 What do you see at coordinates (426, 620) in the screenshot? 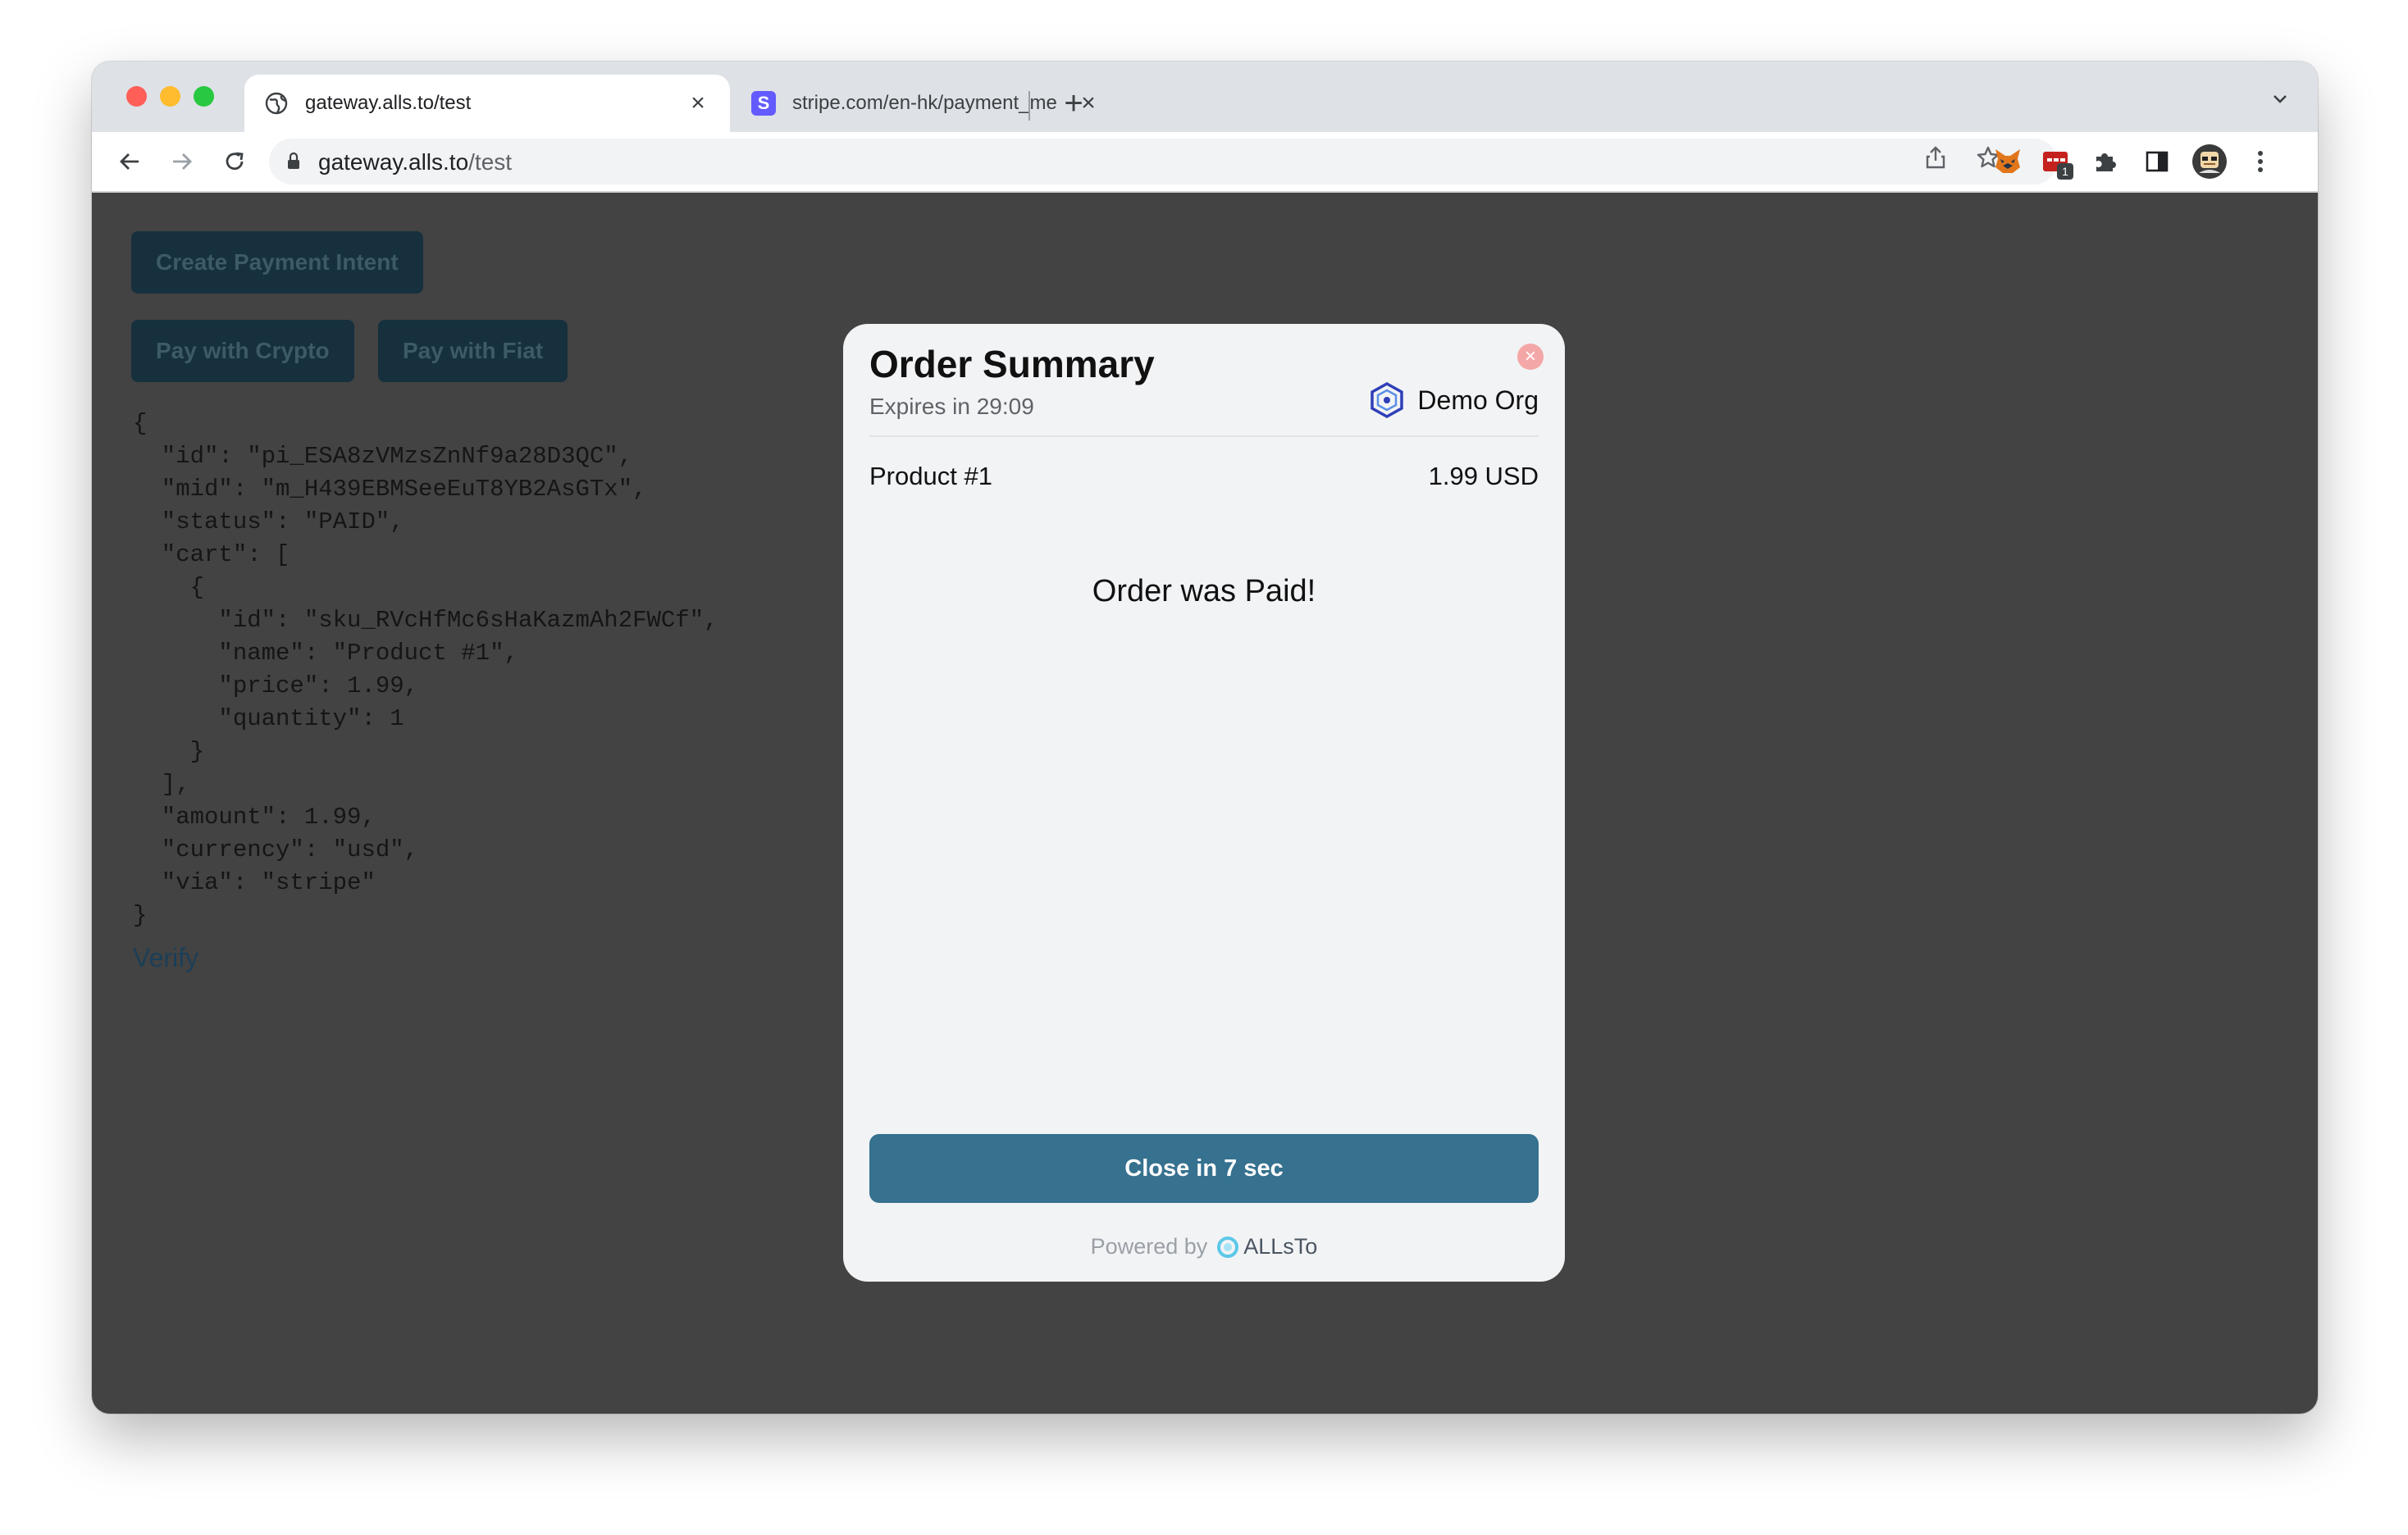
I see `json-line: "id": "sku_RVcHfMc6sHaKazmAh2FWCf",` at bounding box center [426, 620].